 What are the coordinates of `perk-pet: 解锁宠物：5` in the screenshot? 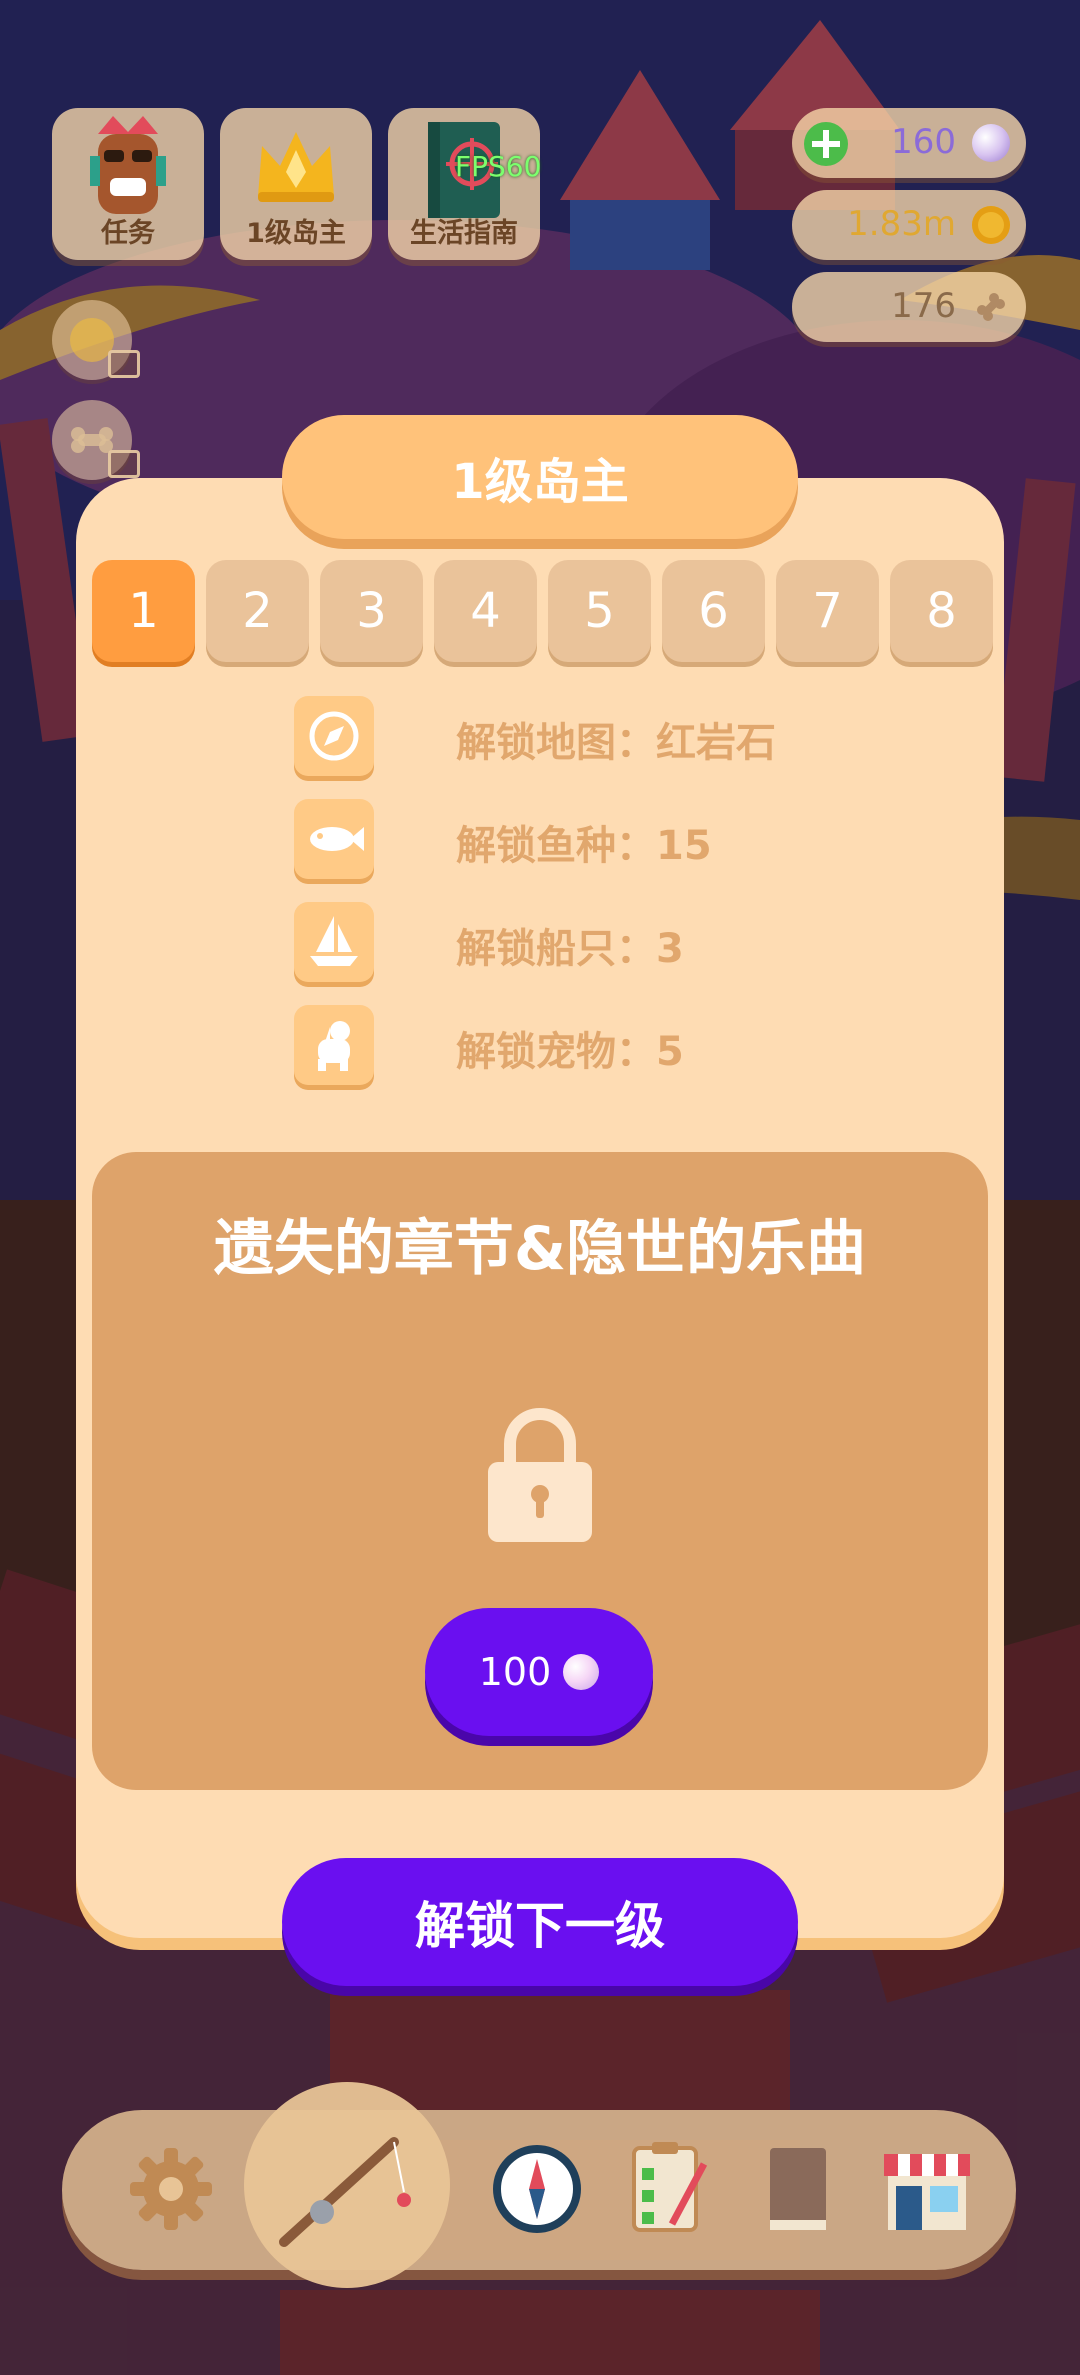 It's located at (644, 1047).